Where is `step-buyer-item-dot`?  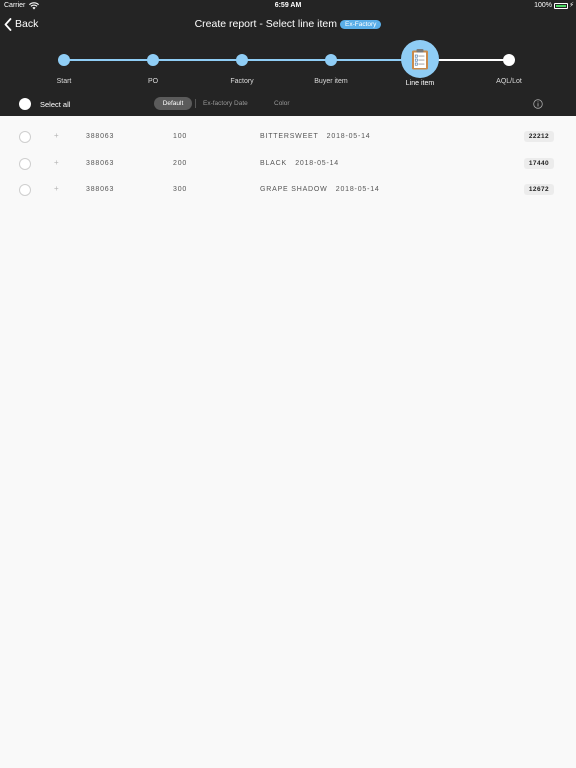
step-buyer-item-dot is located at coordinates (331, 60).